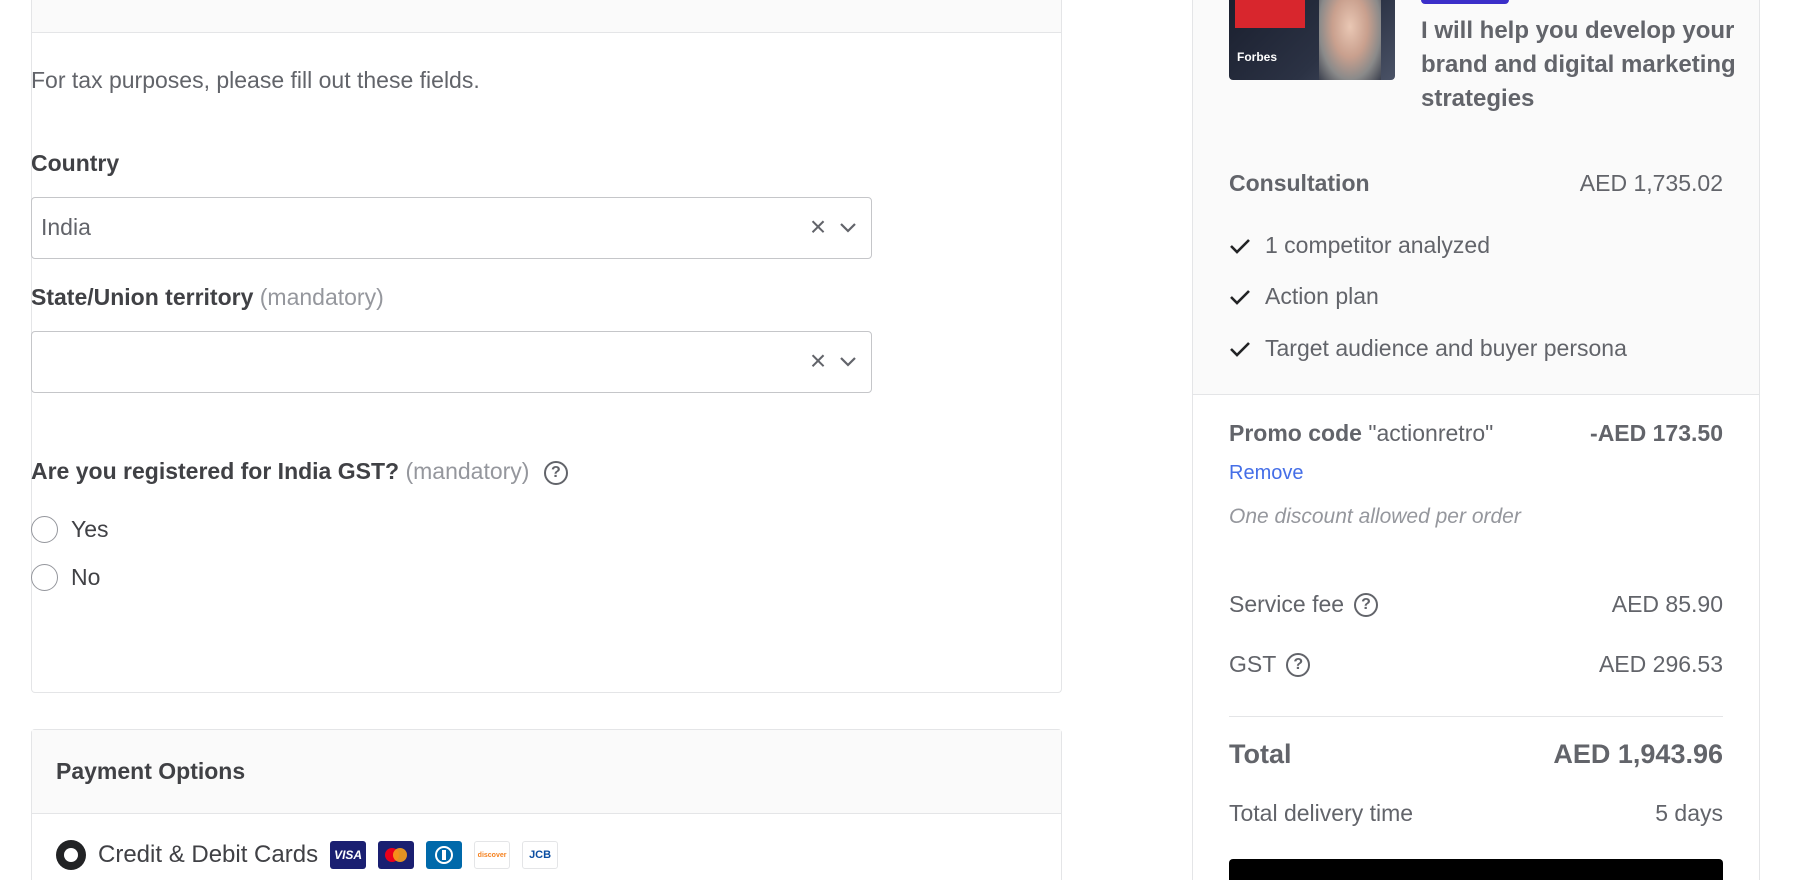 This screenshot has height=880, width=1801. Describe the element at coordinates (1375, 516) in the screenshot. I see `discount-note: One discount allowed per order` at that location.